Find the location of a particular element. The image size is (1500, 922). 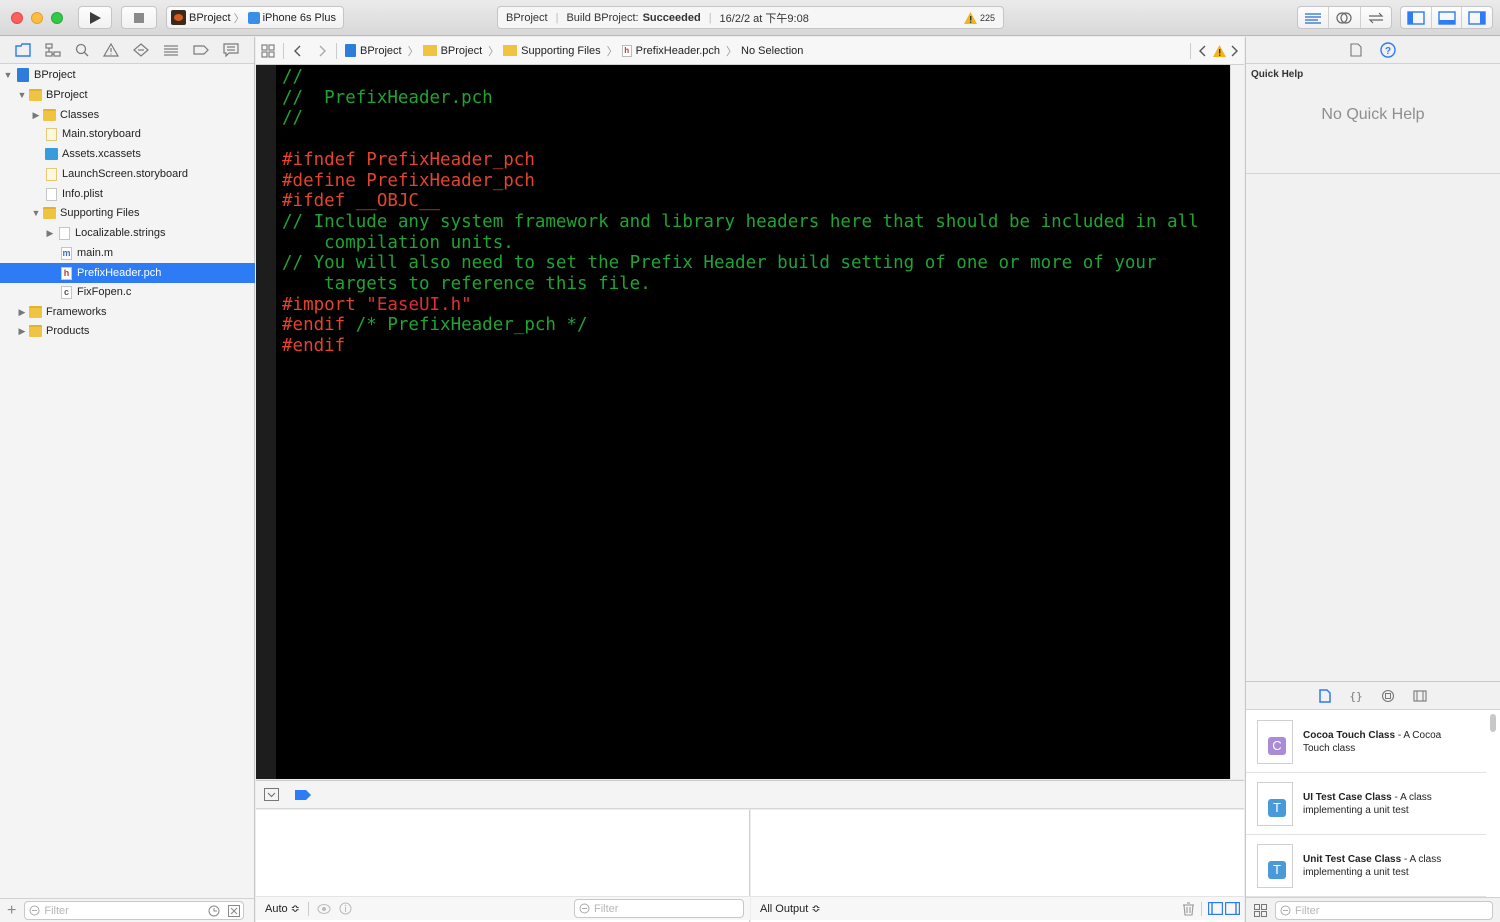

crumb-group: BProject 〉 is located at coordinates (460, 51).